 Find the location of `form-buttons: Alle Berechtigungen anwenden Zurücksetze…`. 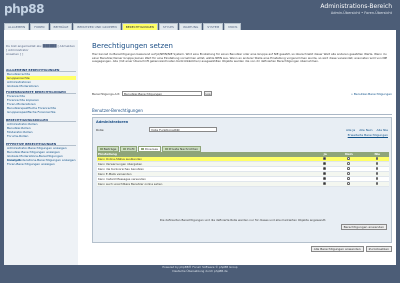

form-buttons: Alle Berechtigungen anwenden Zurücksetze… is located at coordinates (351, 249).